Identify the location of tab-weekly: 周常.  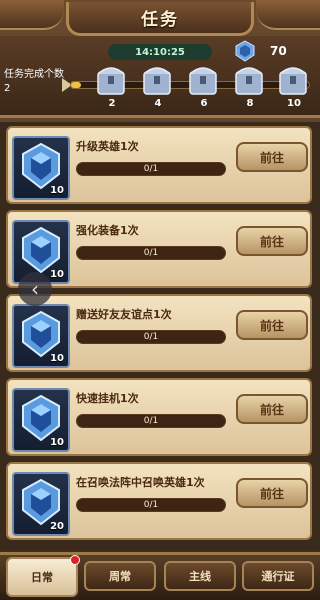
(120, 576).